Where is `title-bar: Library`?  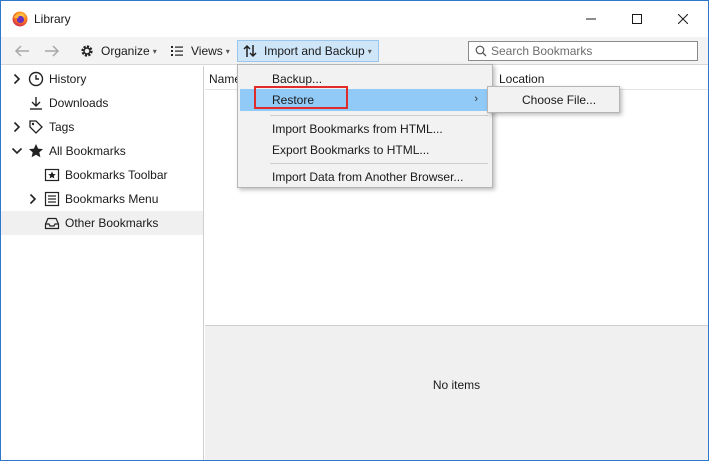 title-bar: Library is located at coordinates (354, 19).